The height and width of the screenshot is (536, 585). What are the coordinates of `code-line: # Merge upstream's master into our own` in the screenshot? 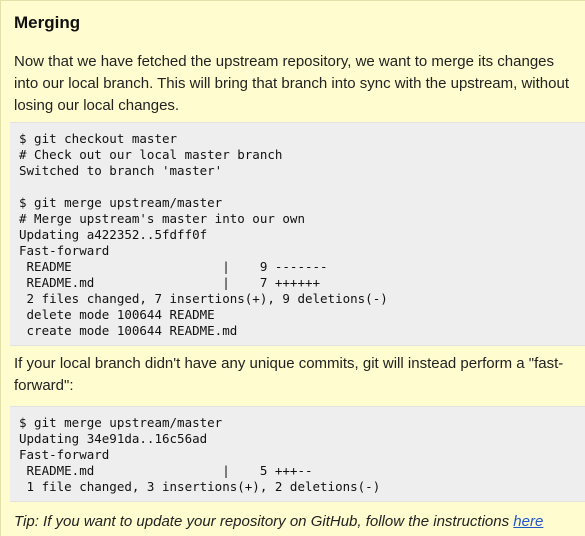 It's located at (162, 218).